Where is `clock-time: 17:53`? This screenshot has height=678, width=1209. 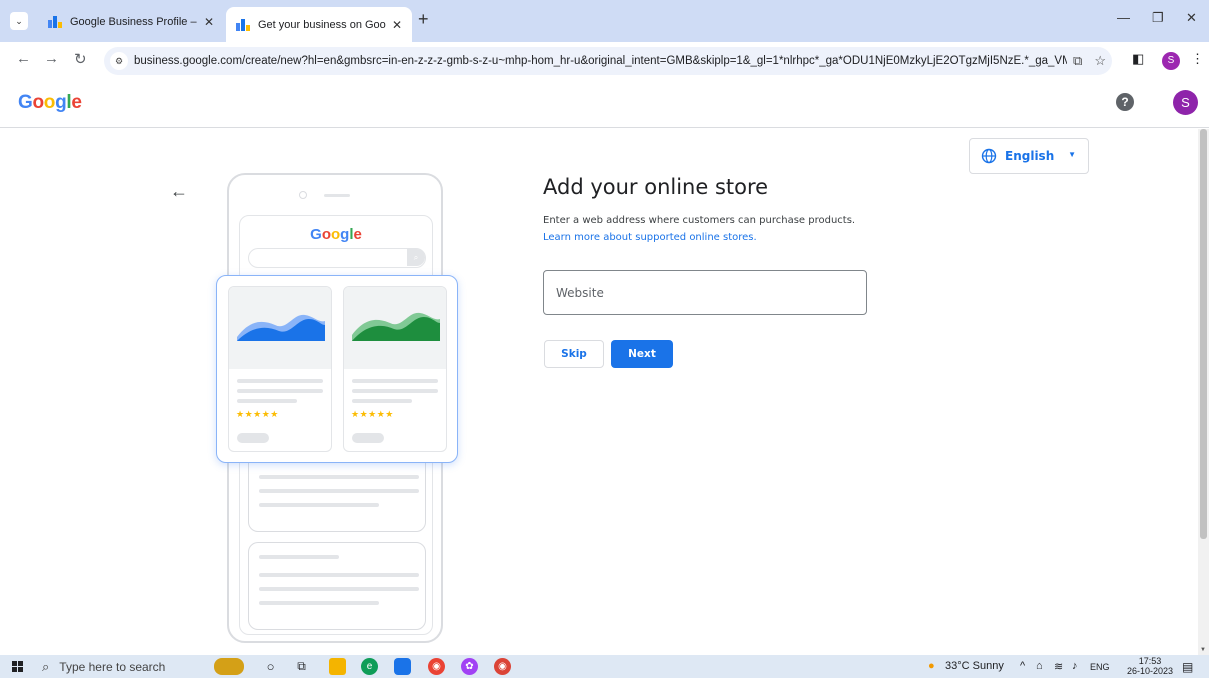 clock-time: 17:53 is located at coordinates (1150, 661).